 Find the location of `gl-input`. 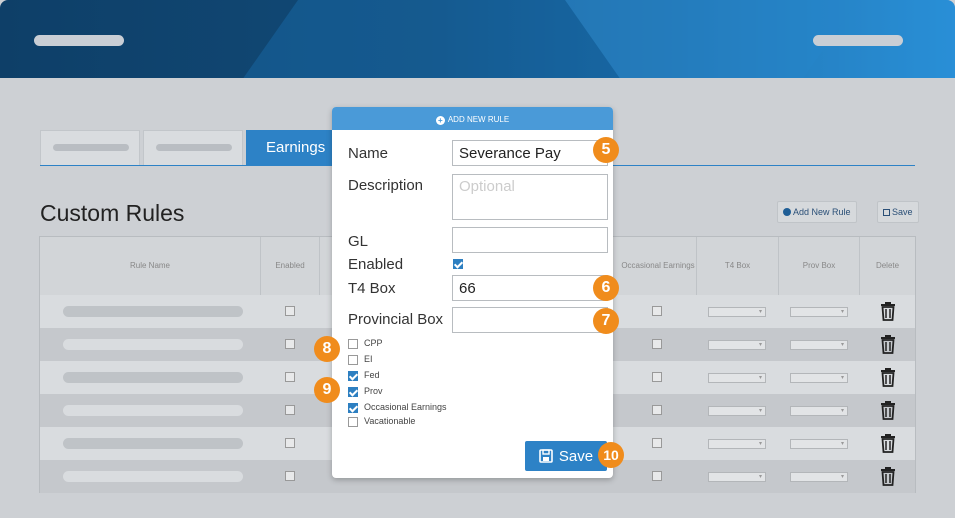

gl-input is located at coordinates (530, 240).